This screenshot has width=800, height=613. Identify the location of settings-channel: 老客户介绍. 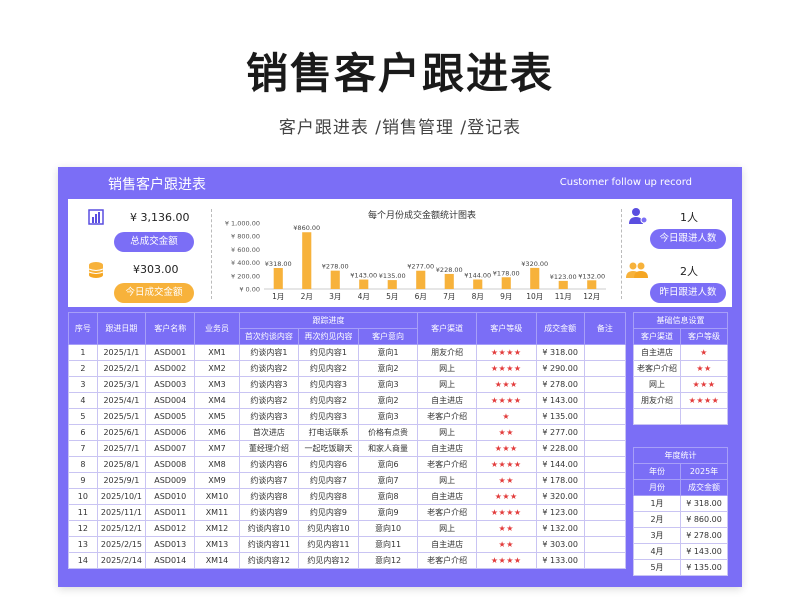
(657, 368).